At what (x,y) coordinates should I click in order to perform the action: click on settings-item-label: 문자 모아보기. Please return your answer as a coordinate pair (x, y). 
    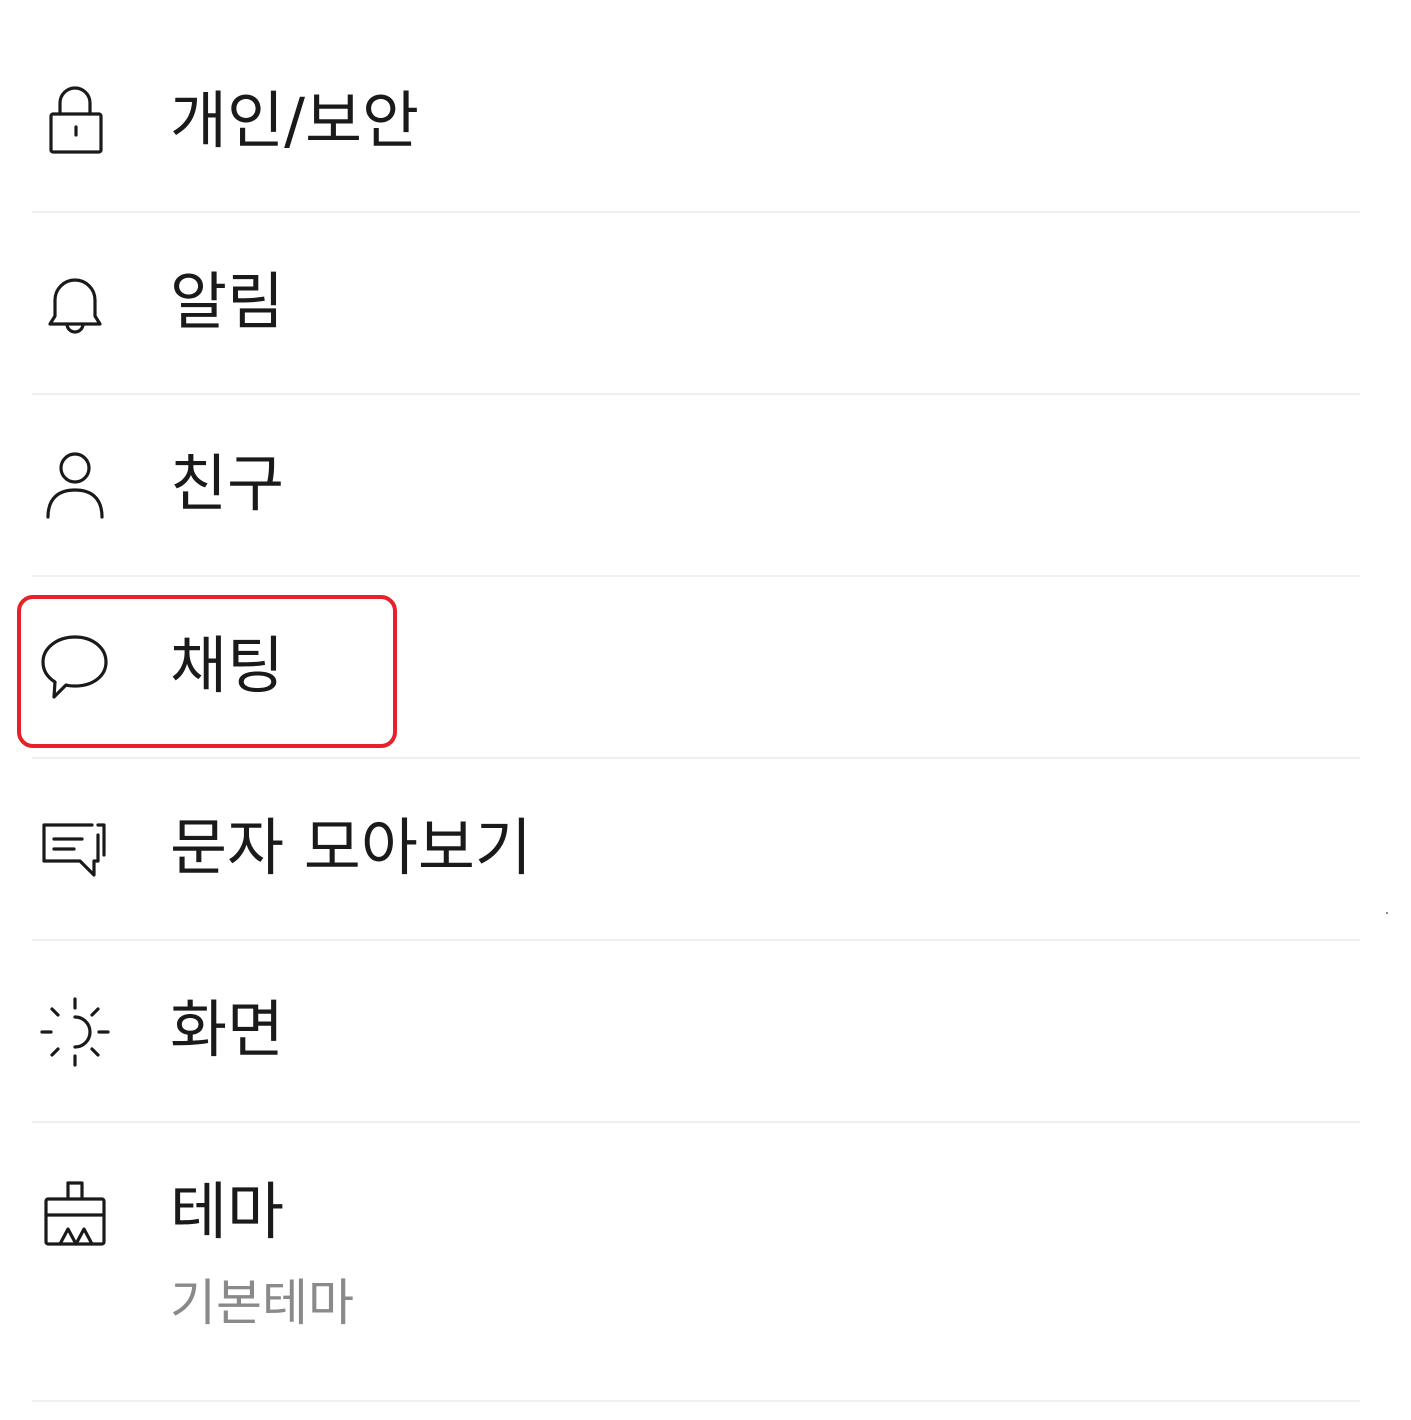
    Looking at the image, I should click on (351, 847).